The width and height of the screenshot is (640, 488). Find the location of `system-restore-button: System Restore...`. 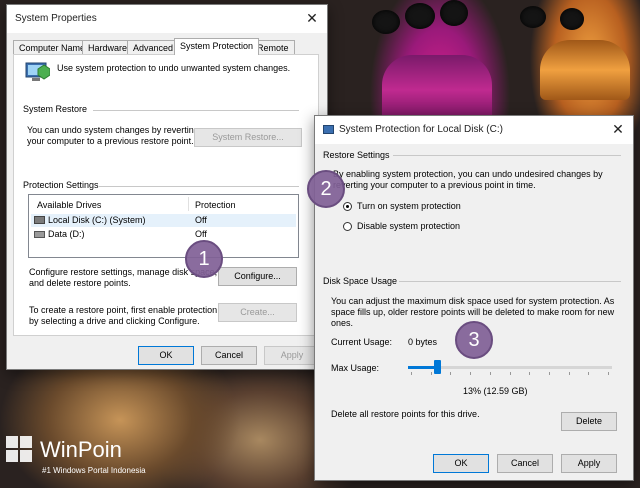

system-restore-button: System Restore... is located at coordinates (248, 137).